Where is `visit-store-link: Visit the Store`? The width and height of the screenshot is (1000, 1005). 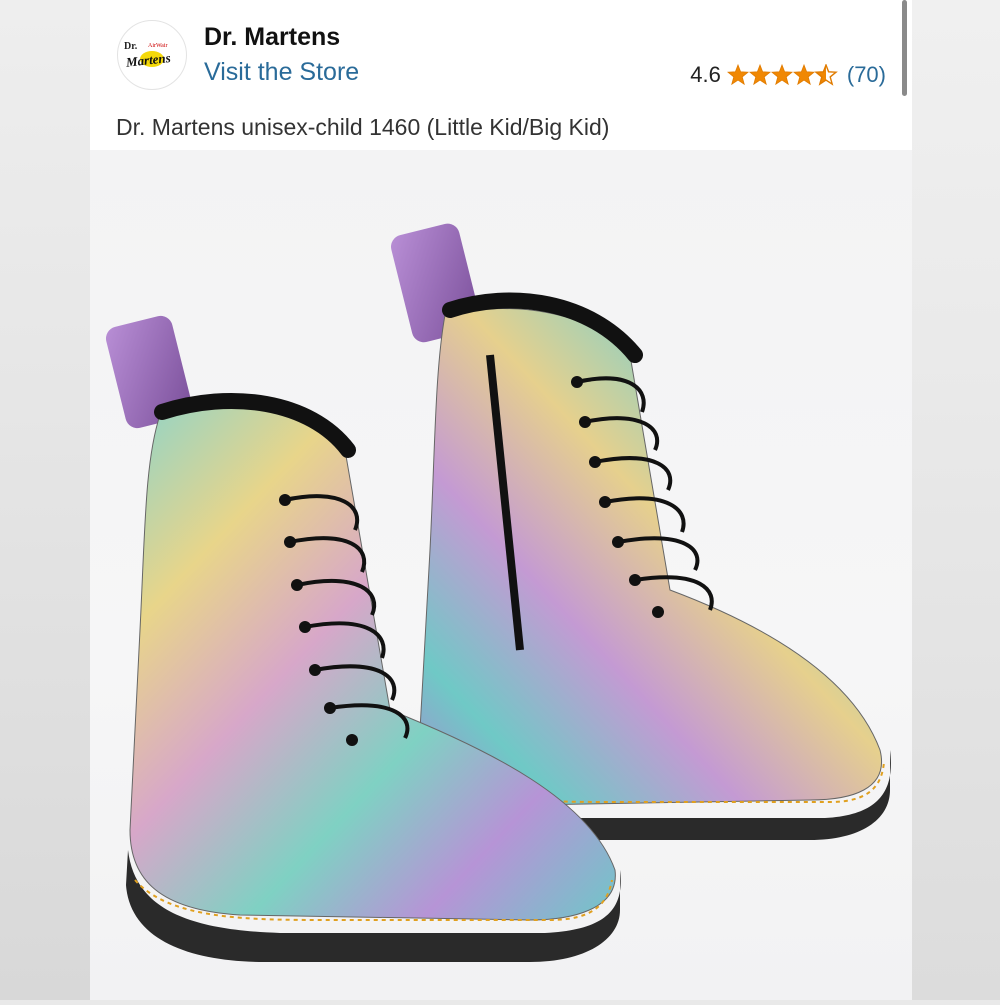 visit-store-link: Visit the Store is located at coordinates (281, 72).